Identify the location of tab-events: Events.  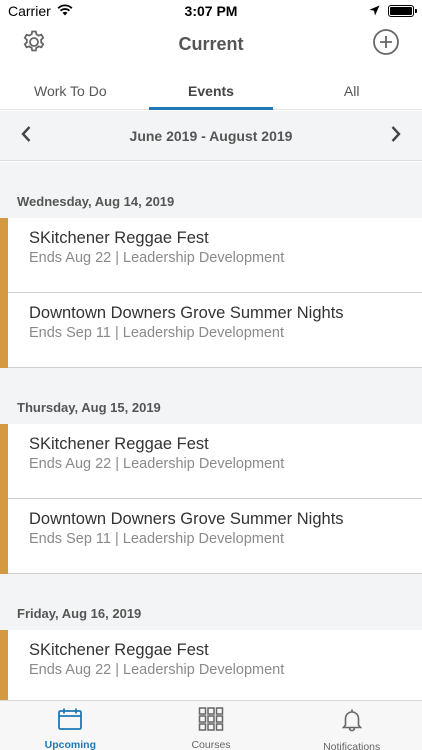
(211, 91).